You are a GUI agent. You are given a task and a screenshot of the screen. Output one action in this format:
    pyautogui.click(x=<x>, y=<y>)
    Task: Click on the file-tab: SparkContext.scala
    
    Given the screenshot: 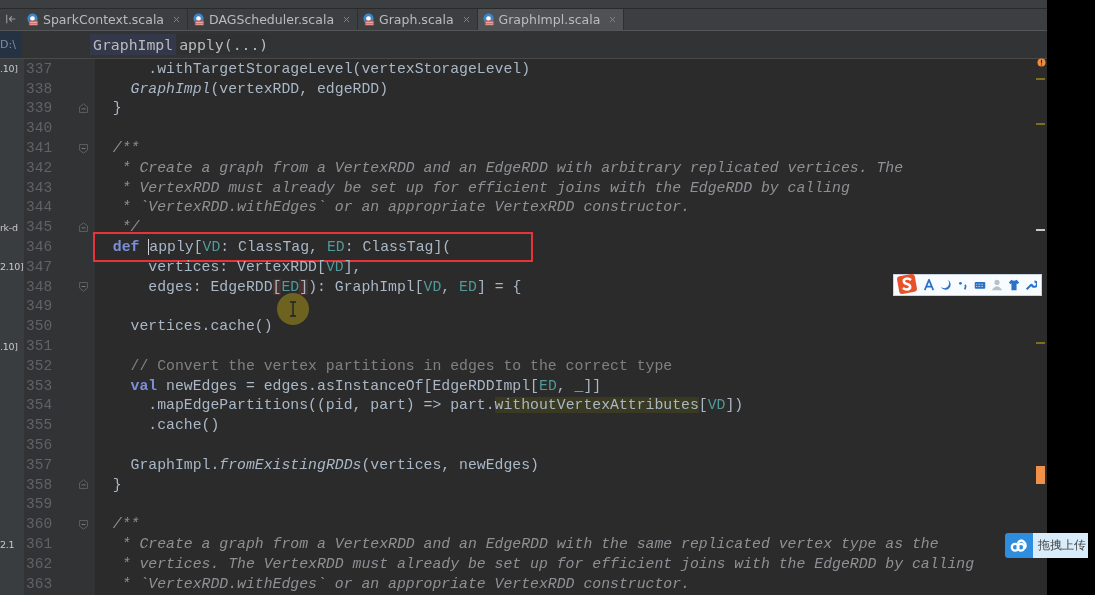 What is the action you would take?
    pyautogui.click(x=105, y=19)
    